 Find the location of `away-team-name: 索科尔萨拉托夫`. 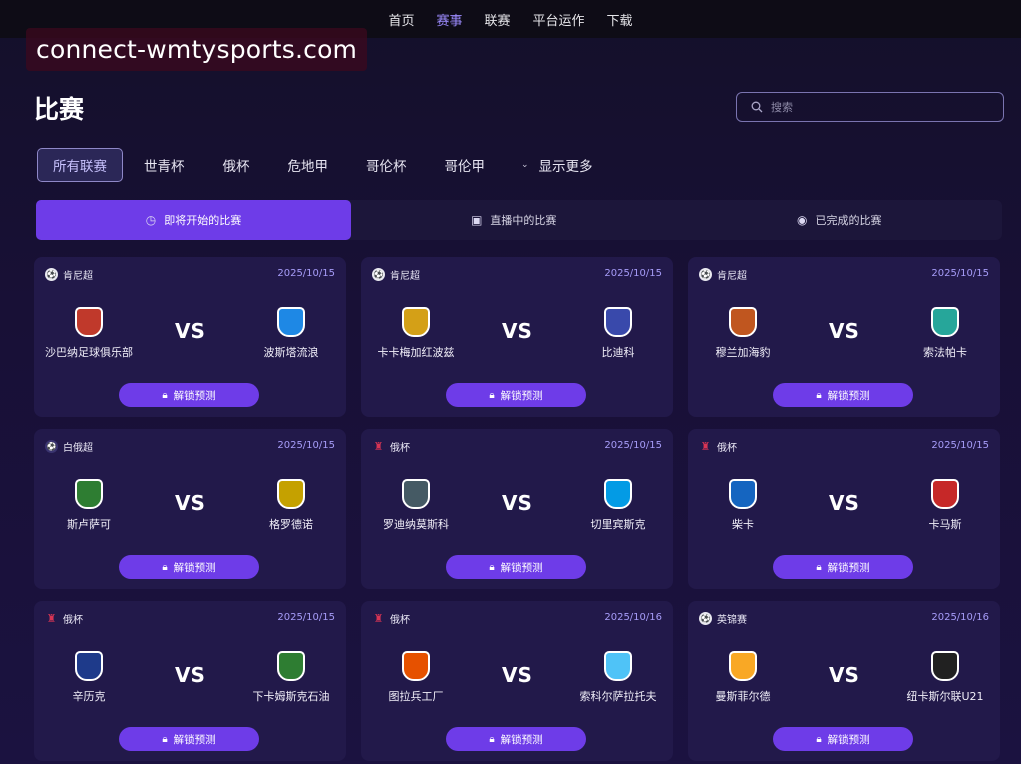

away-team-name: 索科尔萨拉托夫 is located at coordinates (618, 696).